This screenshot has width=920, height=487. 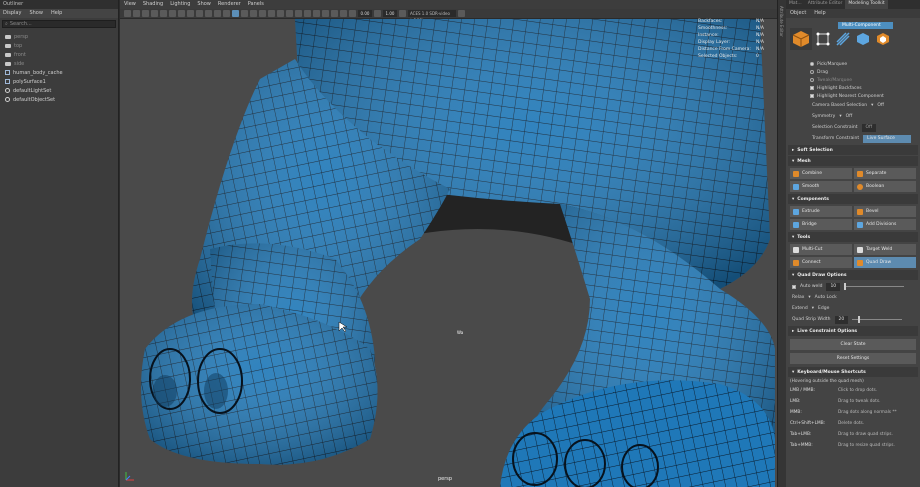 I want to click on sel-constraint-select: Off, so click(x=869, y=127).